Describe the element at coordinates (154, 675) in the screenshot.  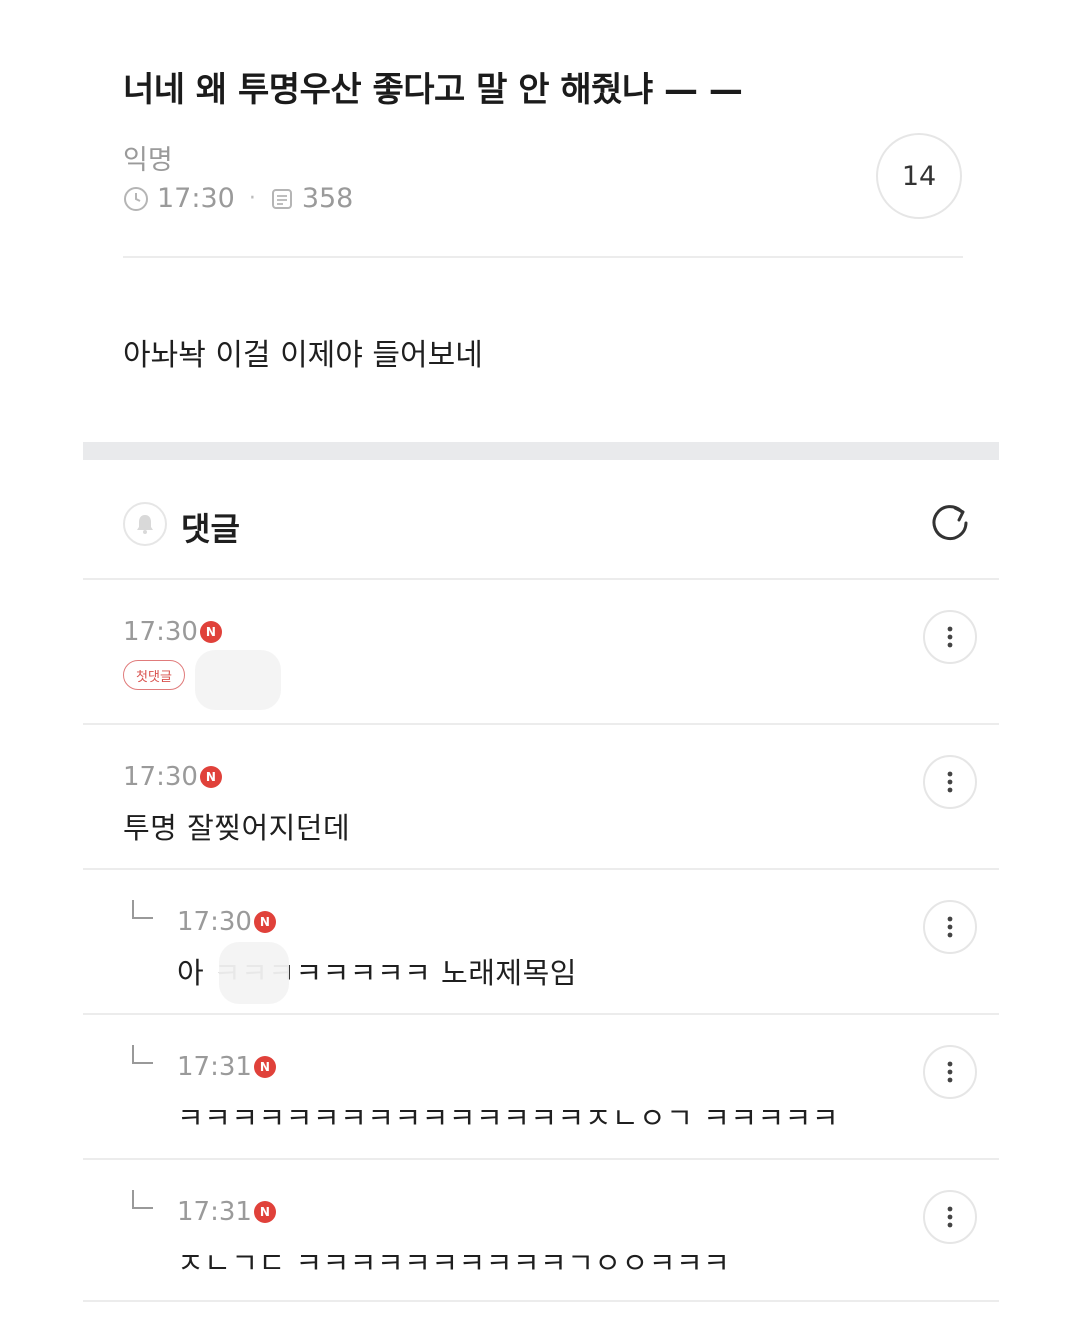
I see `first-comment-badge: 첫댓글` at that location.